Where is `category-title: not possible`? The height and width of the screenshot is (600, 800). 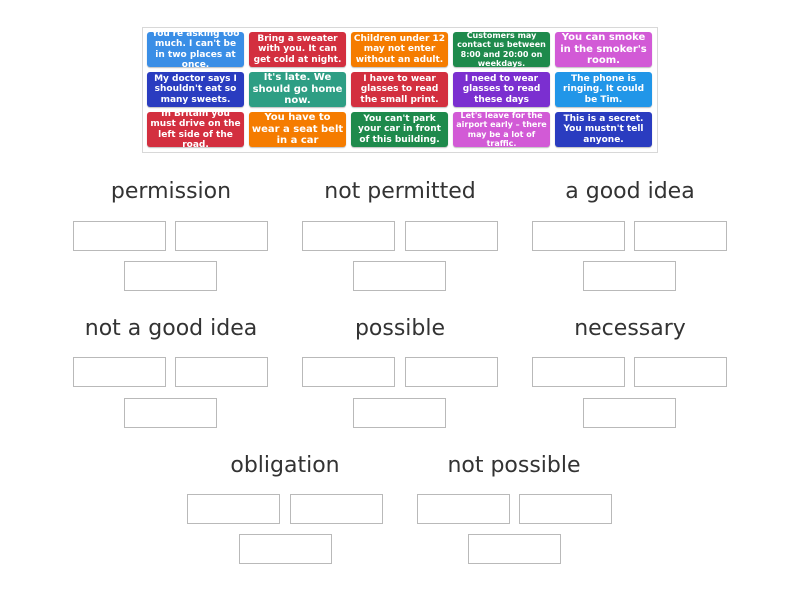
category-title: not possible is located at coordinates (514, 465).